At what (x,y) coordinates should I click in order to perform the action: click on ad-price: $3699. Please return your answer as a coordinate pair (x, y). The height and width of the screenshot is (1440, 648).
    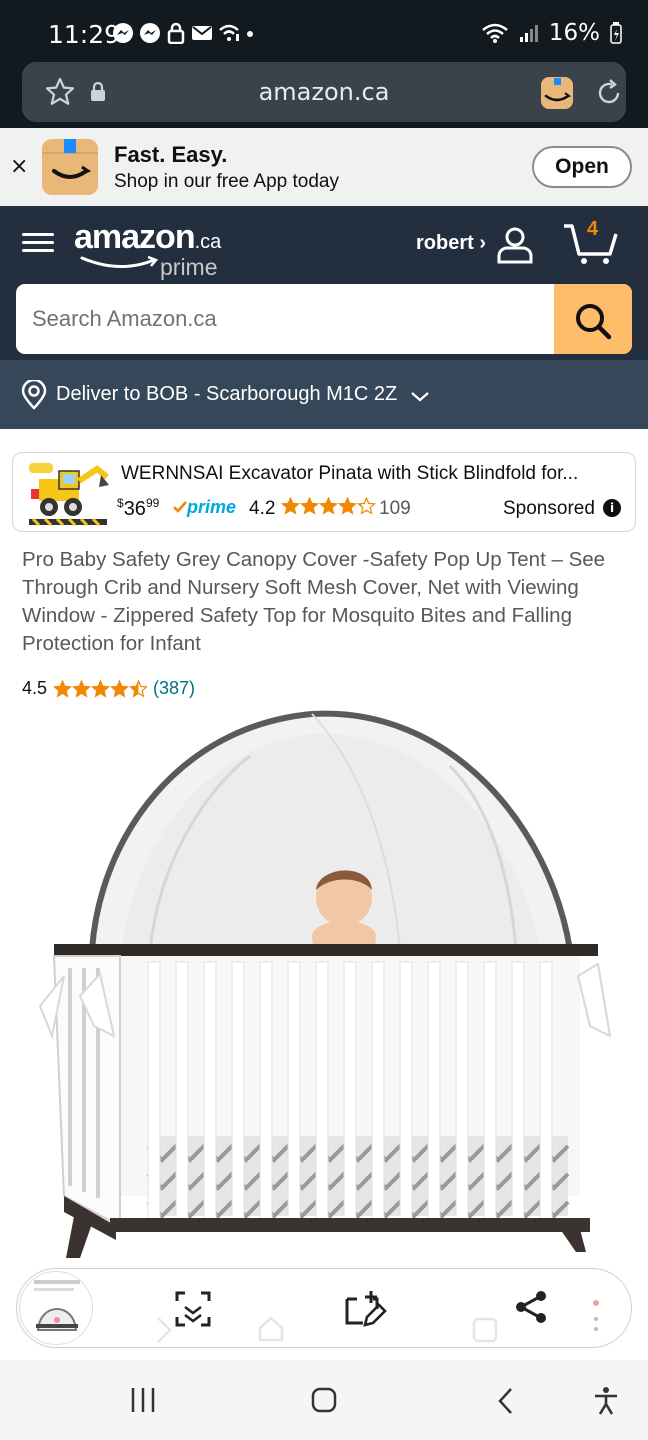
    Looking at the image, I should click on (138, 508).